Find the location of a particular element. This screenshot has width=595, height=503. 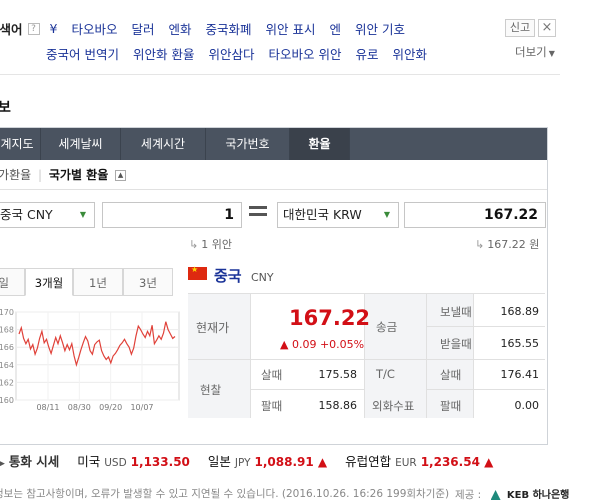

cash-sell-value: 158.86 is located at coordinates (338, 405).